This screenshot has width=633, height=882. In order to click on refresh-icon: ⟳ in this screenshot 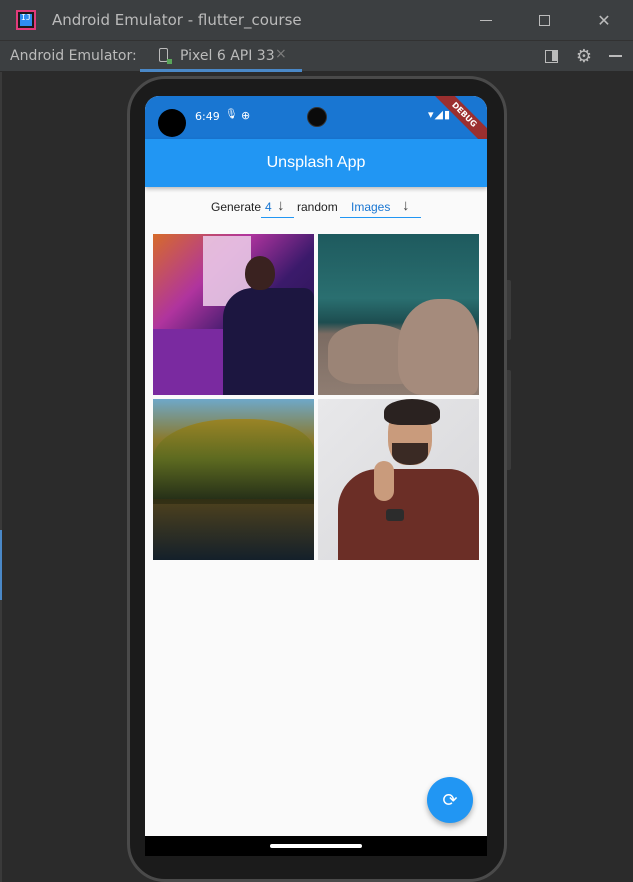, I will do `click(450, 800)`.